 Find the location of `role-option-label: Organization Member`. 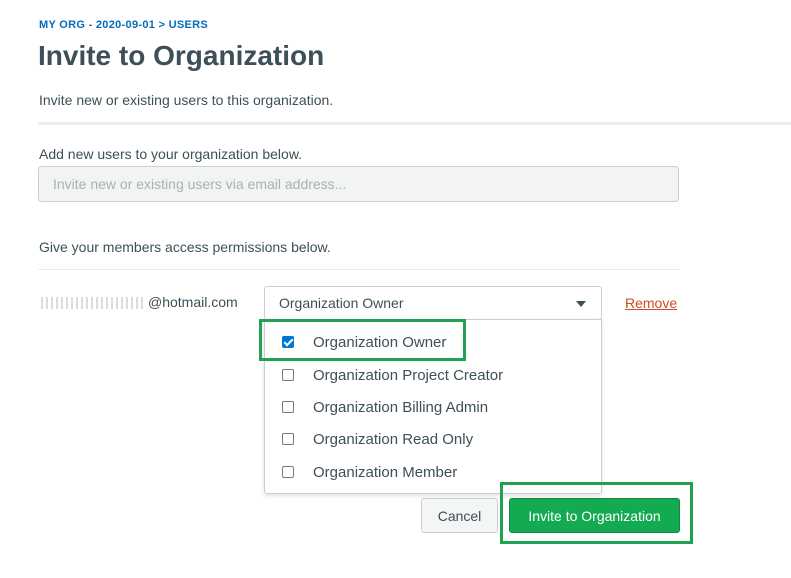

role-option-label: Organization Member is located at coordinates (385, 472).